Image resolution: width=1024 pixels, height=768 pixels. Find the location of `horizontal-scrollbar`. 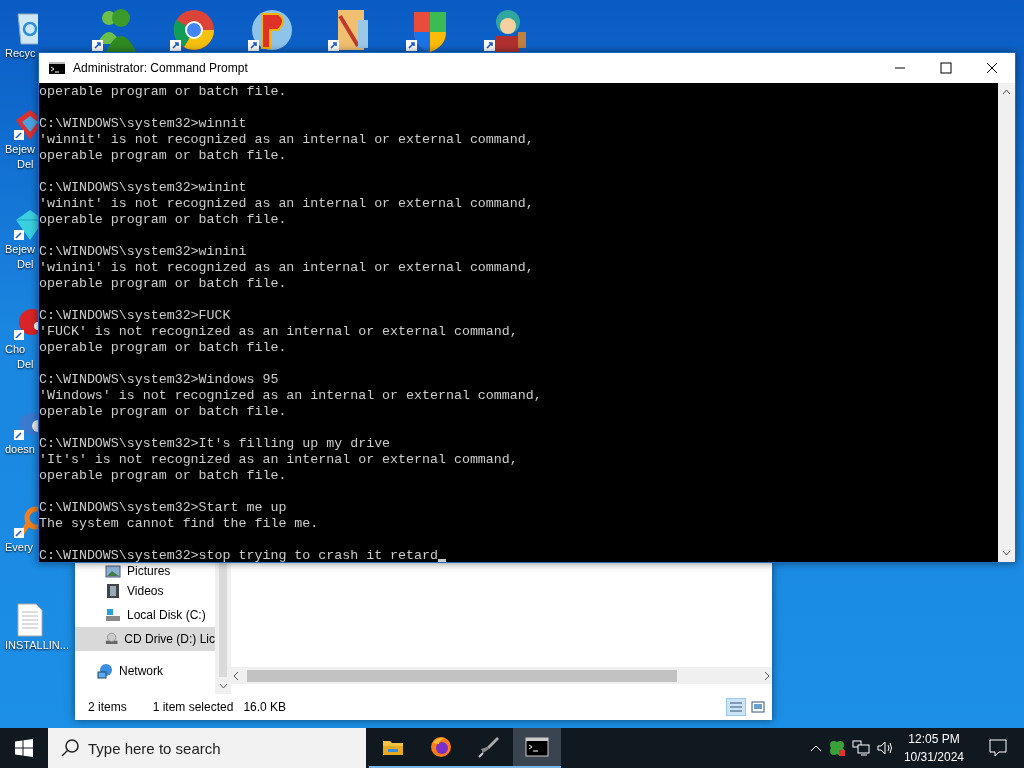

horizontal-scrollbar is located at coordinates (501, 675).